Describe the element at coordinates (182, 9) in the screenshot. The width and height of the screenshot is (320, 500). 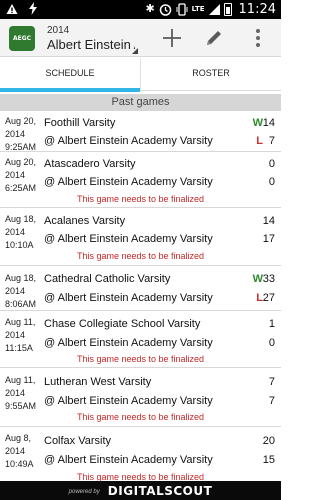
I see `vibrate-icon` at that location.